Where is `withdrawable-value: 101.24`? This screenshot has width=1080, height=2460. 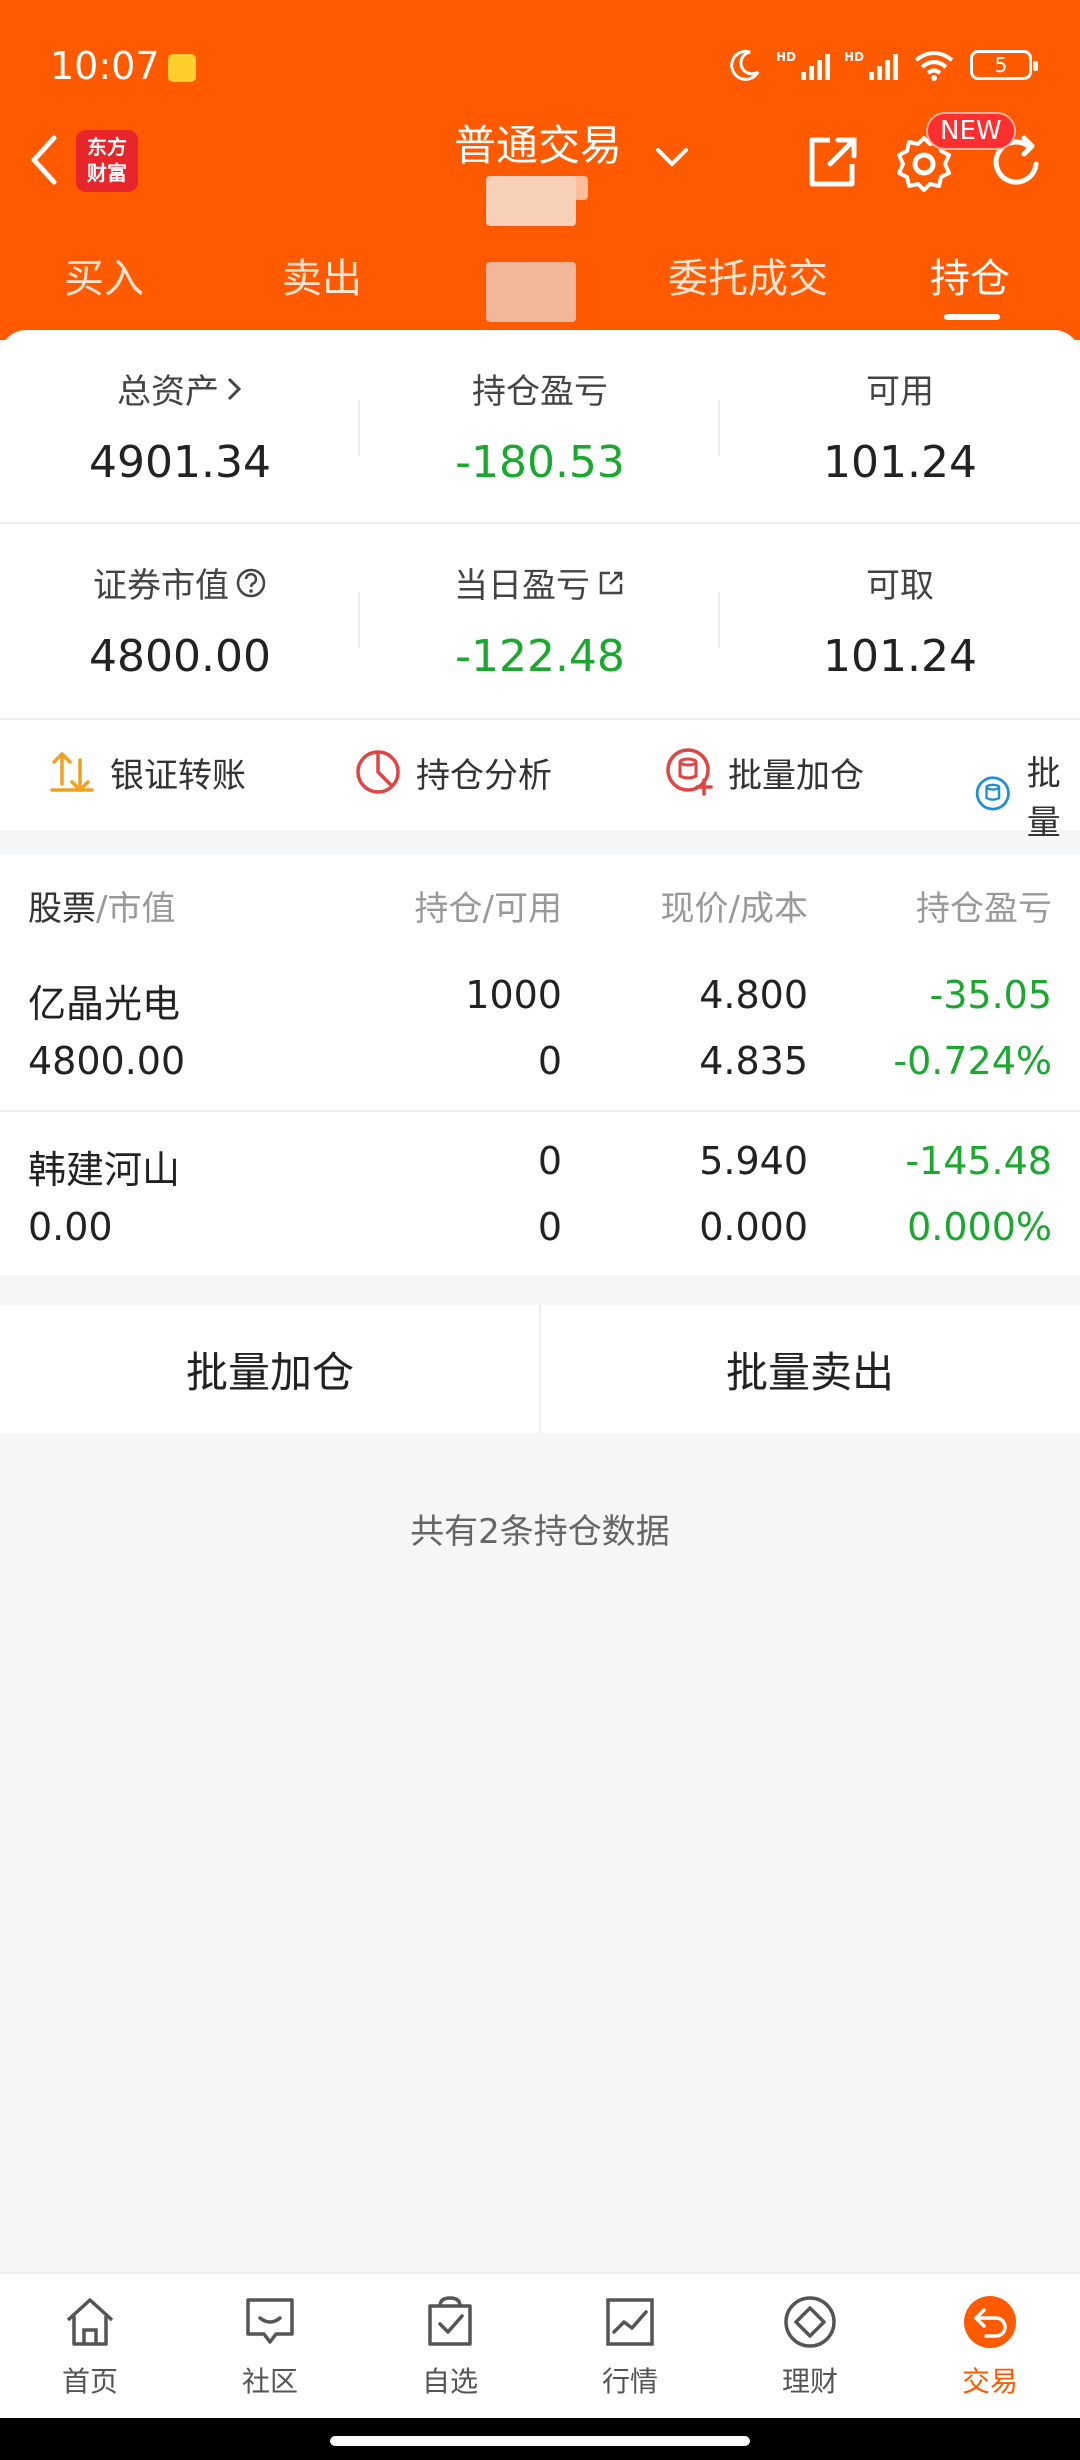
withdrawable-value: 101.24 is located at coordinates (900, 656).